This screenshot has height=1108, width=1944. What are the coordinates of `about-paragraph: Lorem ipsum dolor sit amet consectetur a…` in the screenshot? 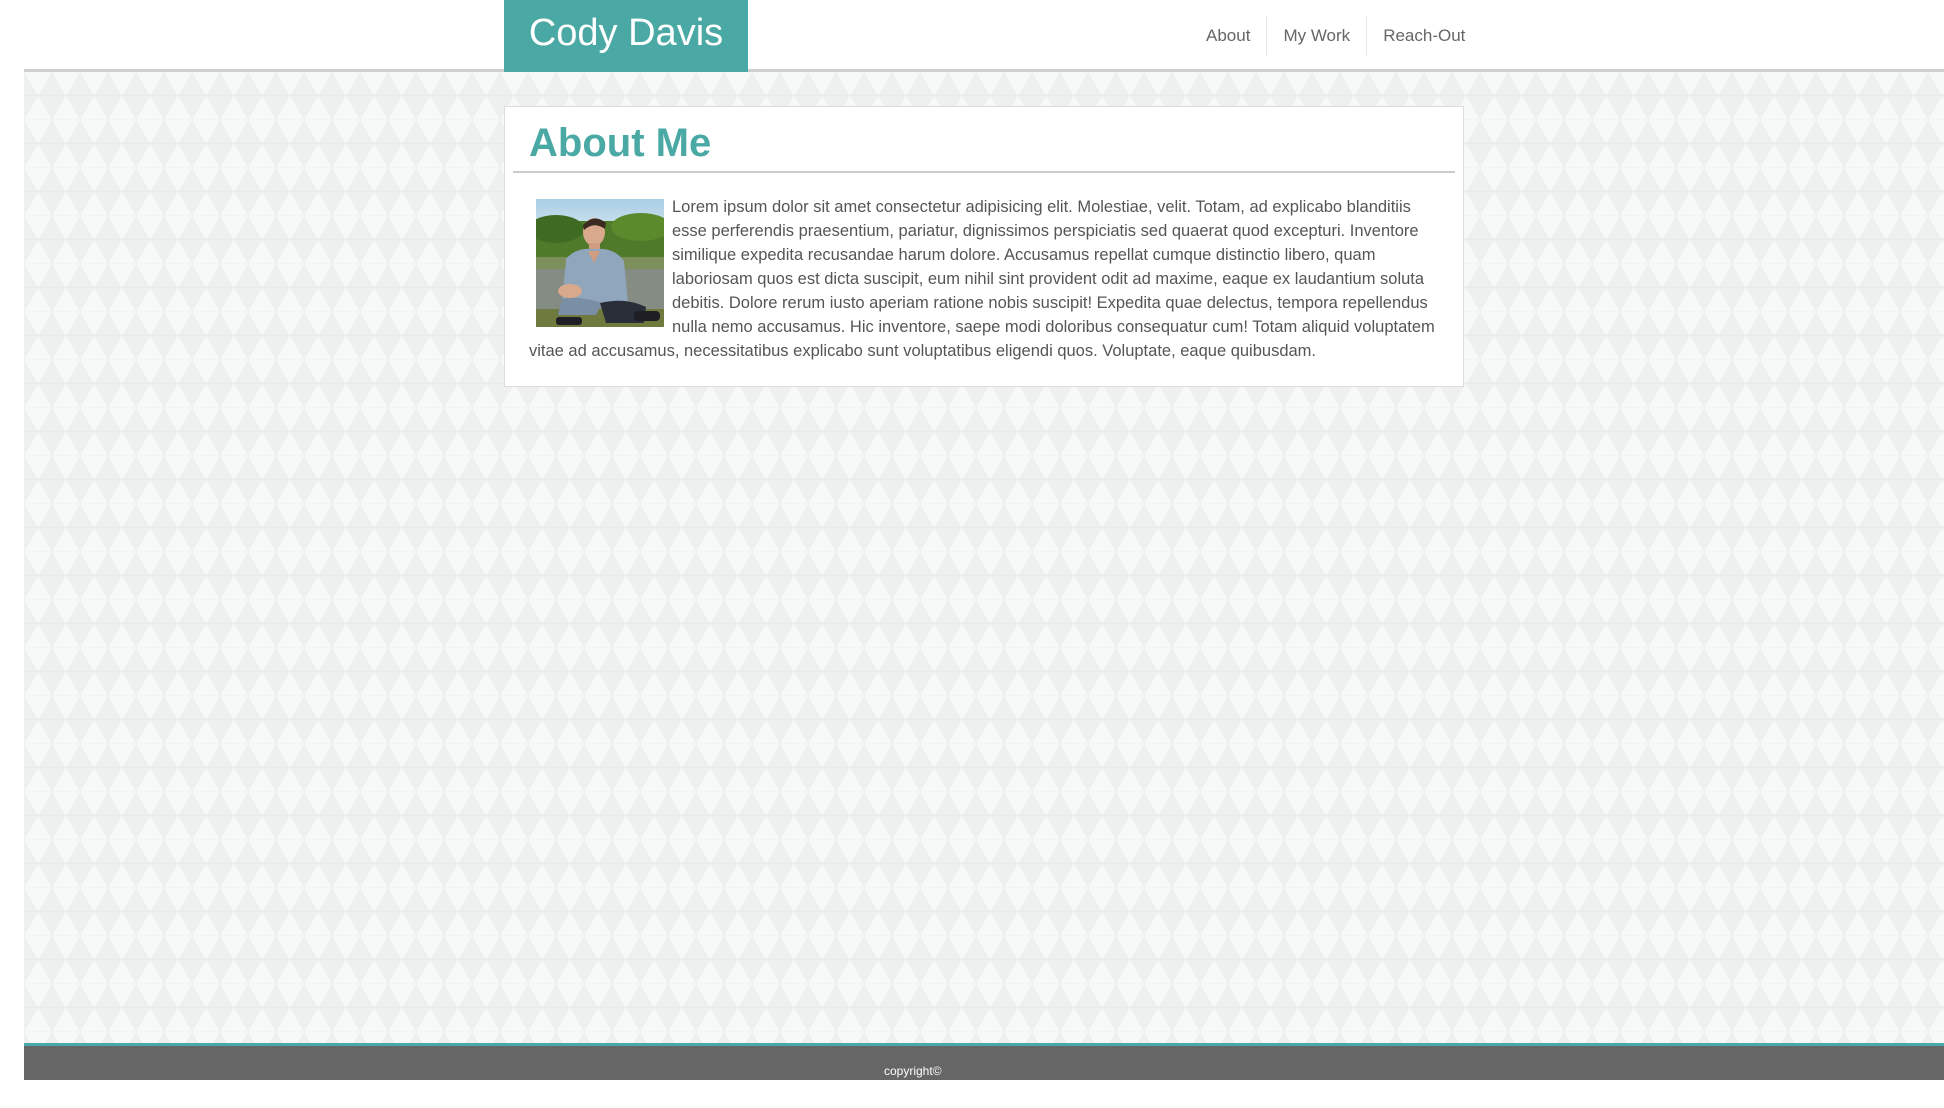 It's located at (982, 279).